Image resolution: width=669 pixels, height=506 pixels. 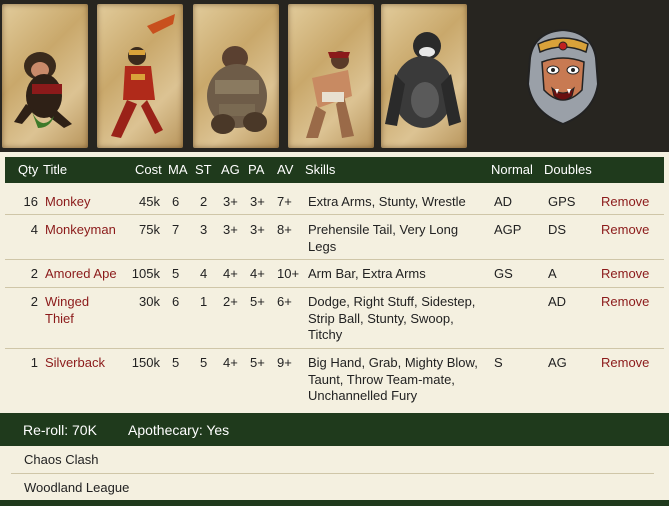 I want to click on row-st: 1, so click(x=204, y=301).